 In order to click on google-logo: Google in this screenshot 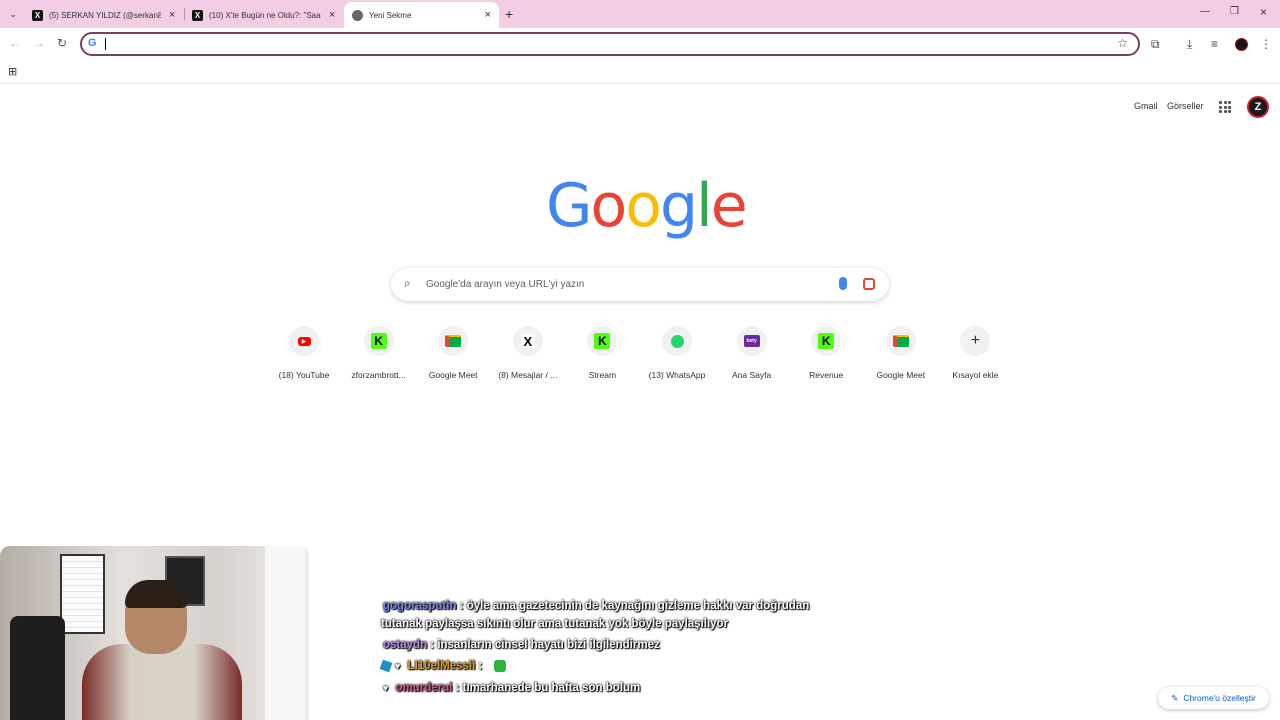, I will do `click(647, 206)`.